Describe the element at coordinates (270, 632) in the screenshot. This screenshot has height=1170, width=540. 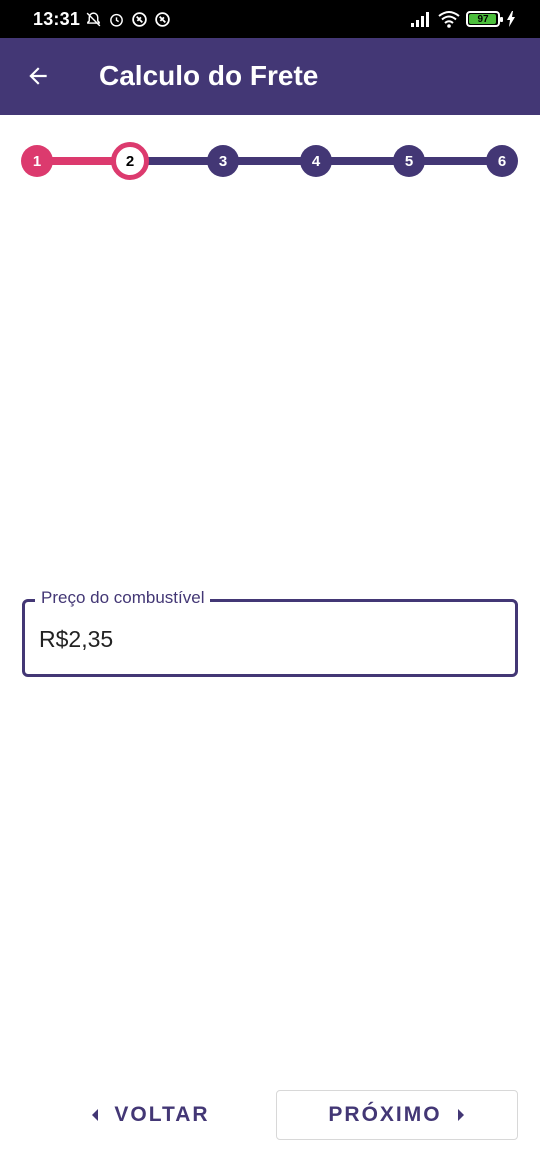
I see `fuel-price-field: Preço do combustível R$2,35` at that location.